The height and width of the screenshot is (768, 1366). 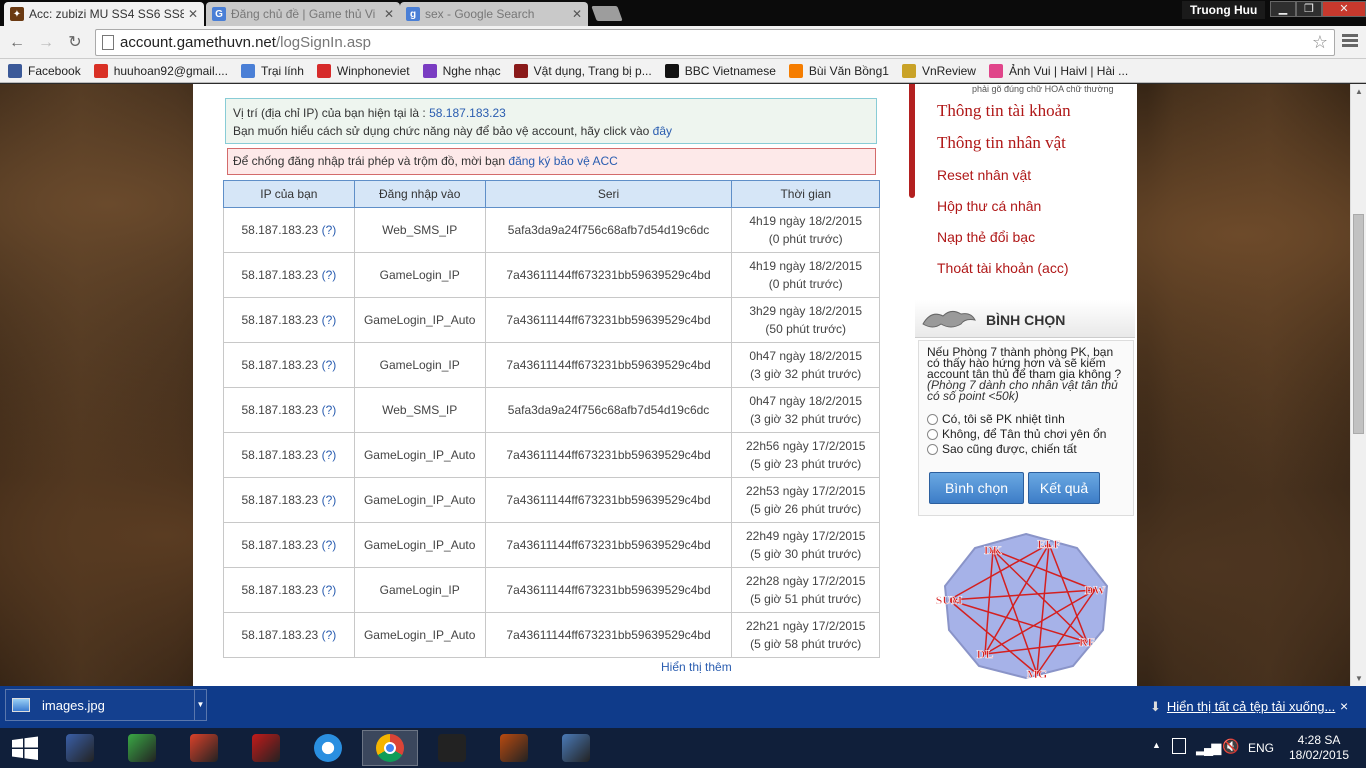 I want to click on system-clock: 4:28 SA 18/02/2015, so click(x=1319, y=748).